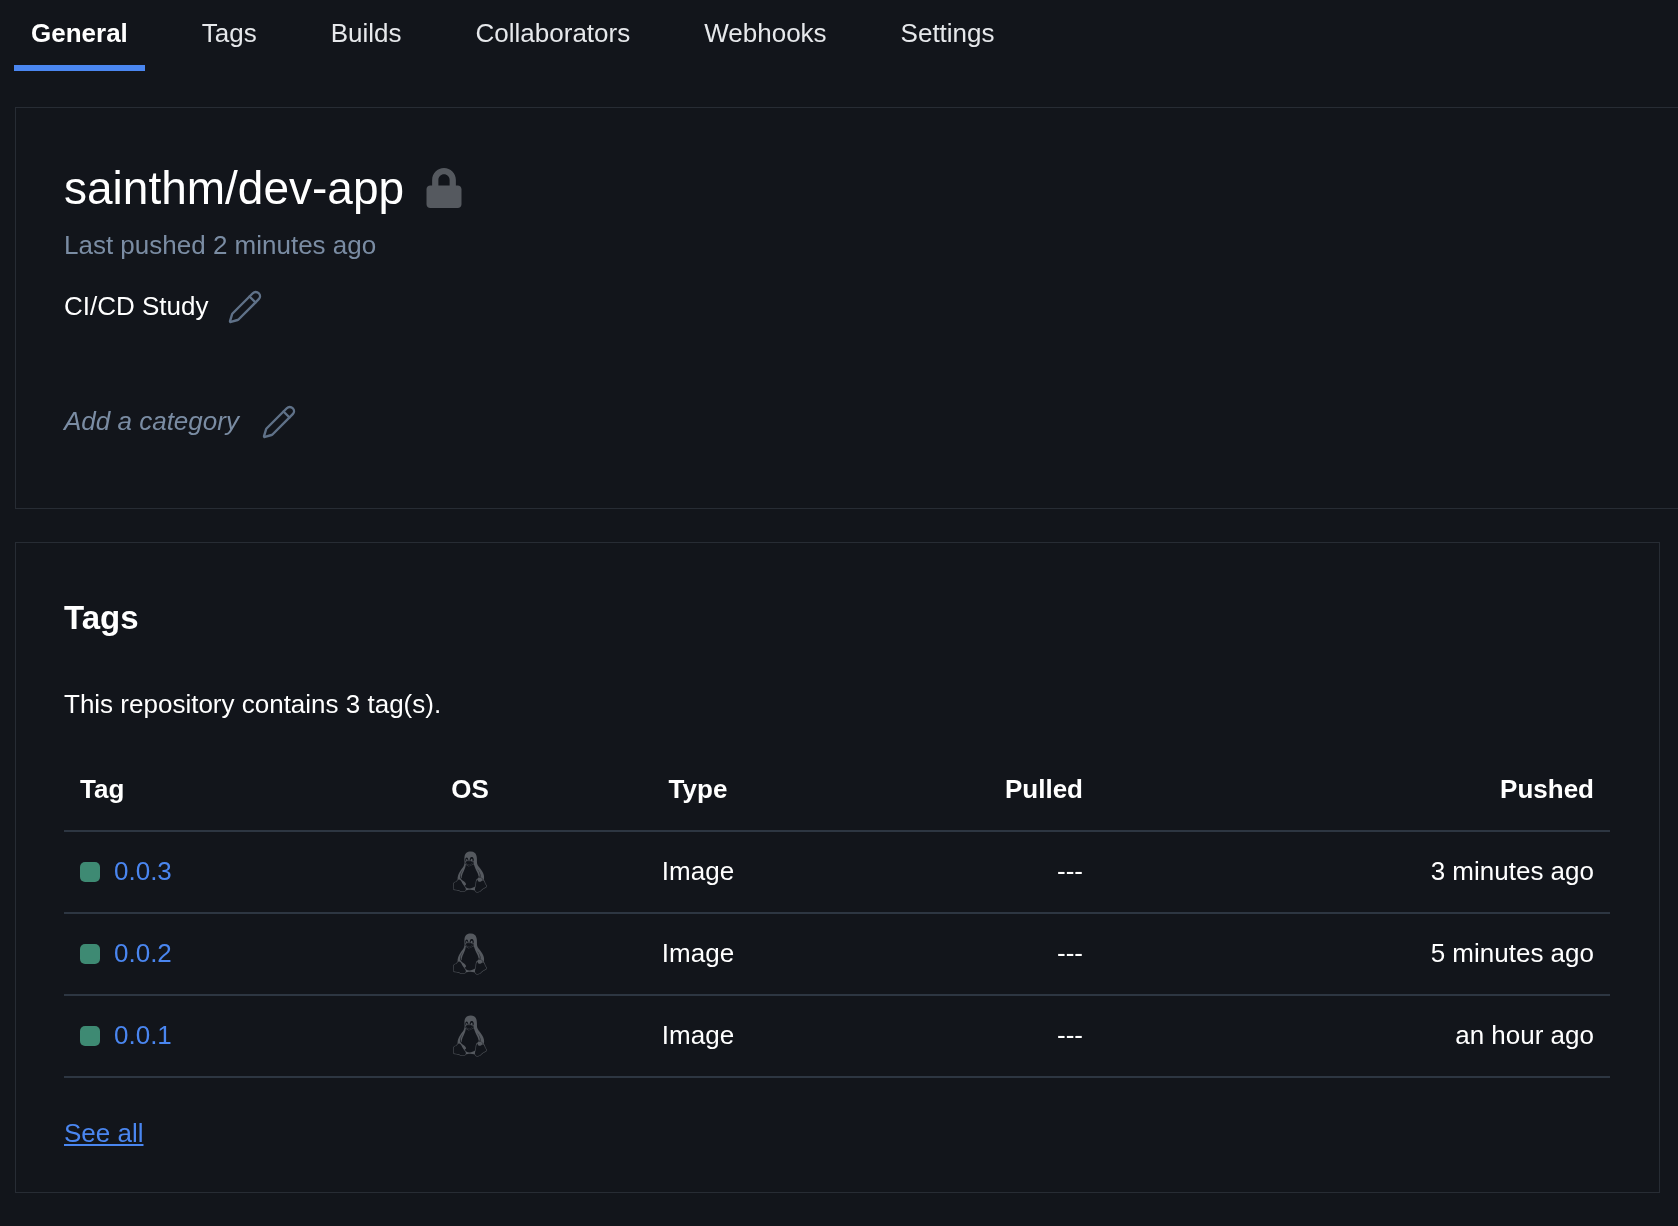 This screenshot has width=1678, height=1226. What do you see at coordinates (244, 306) in the screenshot?
I see `edit-description-button` at bounding box center [244, 306].